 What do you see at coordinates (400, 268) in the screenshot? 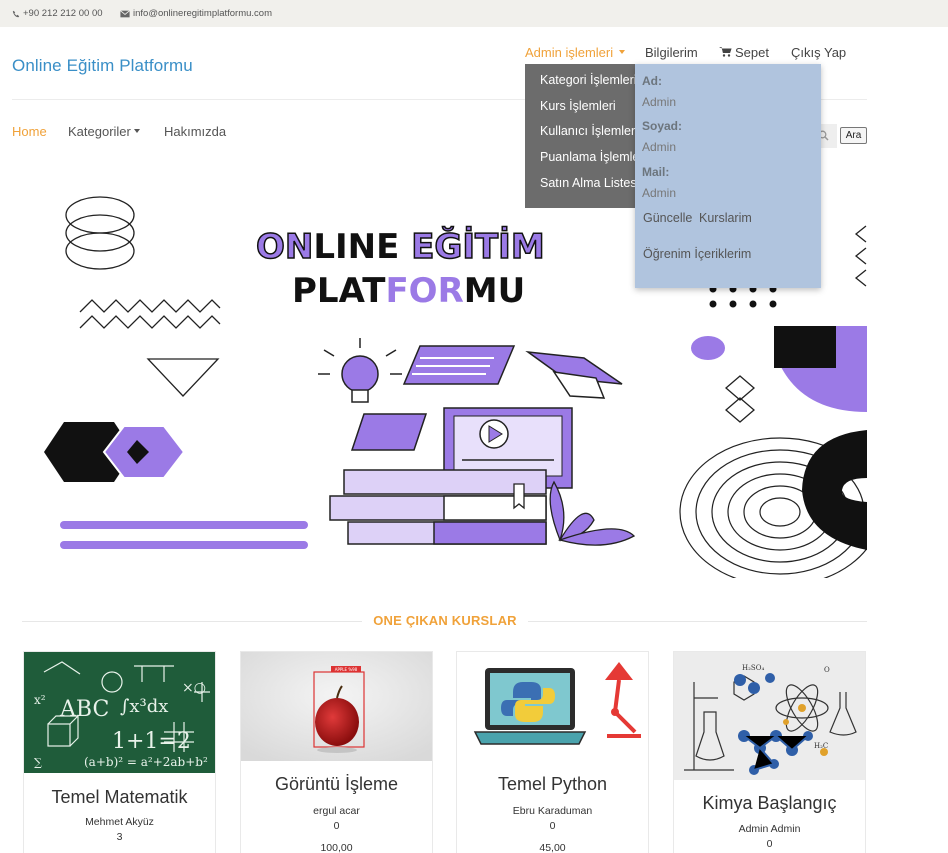
I see `hero-title: ONLINE EĞİTİM PLATFORMU` at bounding box center [400, 268].